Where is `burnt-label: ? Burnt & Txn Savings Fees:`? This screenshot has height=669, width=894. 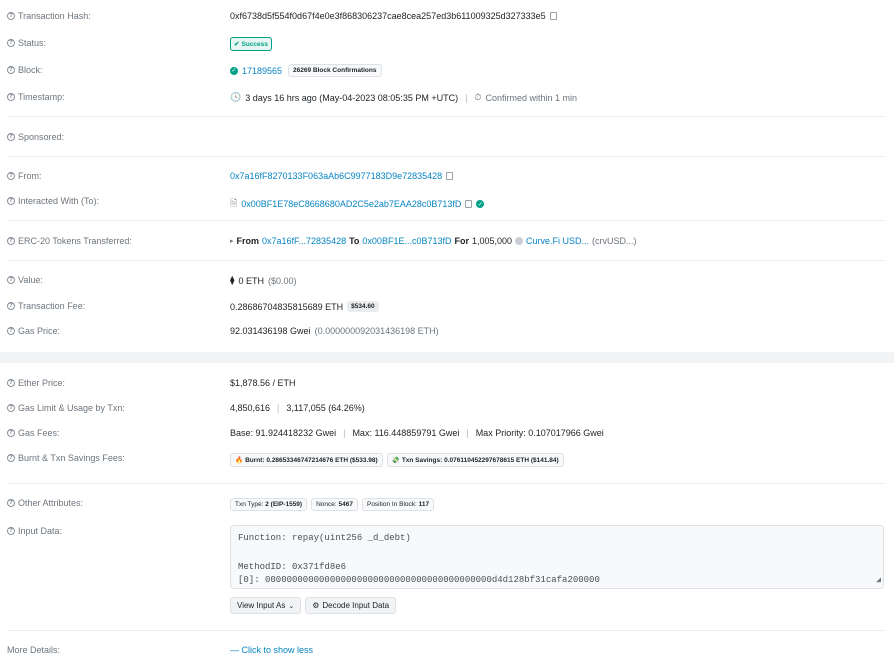 burnt-label: ? Burnt & Txn Savings Fees: is located at coordinates (66, 458).